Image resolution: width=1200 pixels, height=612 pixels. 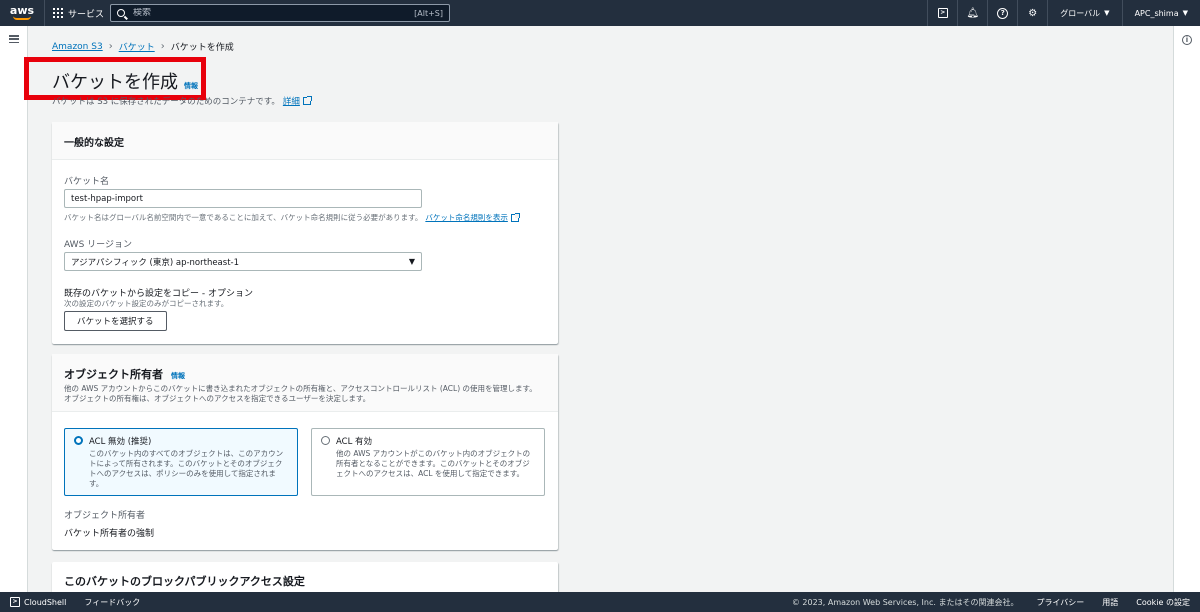 I want to click on panel-title: 一般的な設定, so click(x=305, y=141).